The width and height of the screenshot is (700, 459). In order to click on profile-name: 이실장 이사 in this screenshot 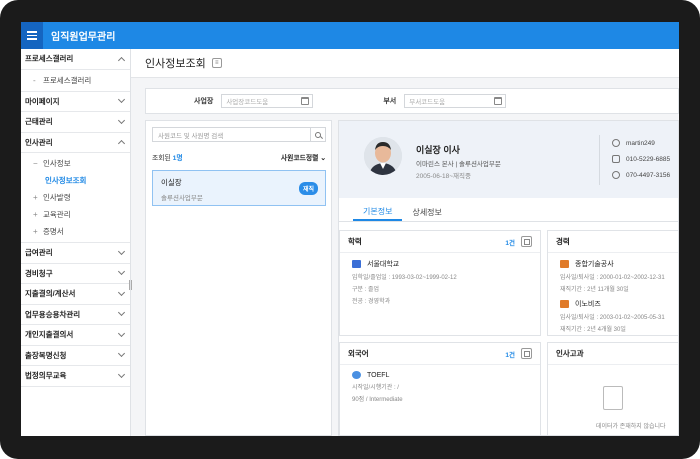, I will do `click(438, 150)`.